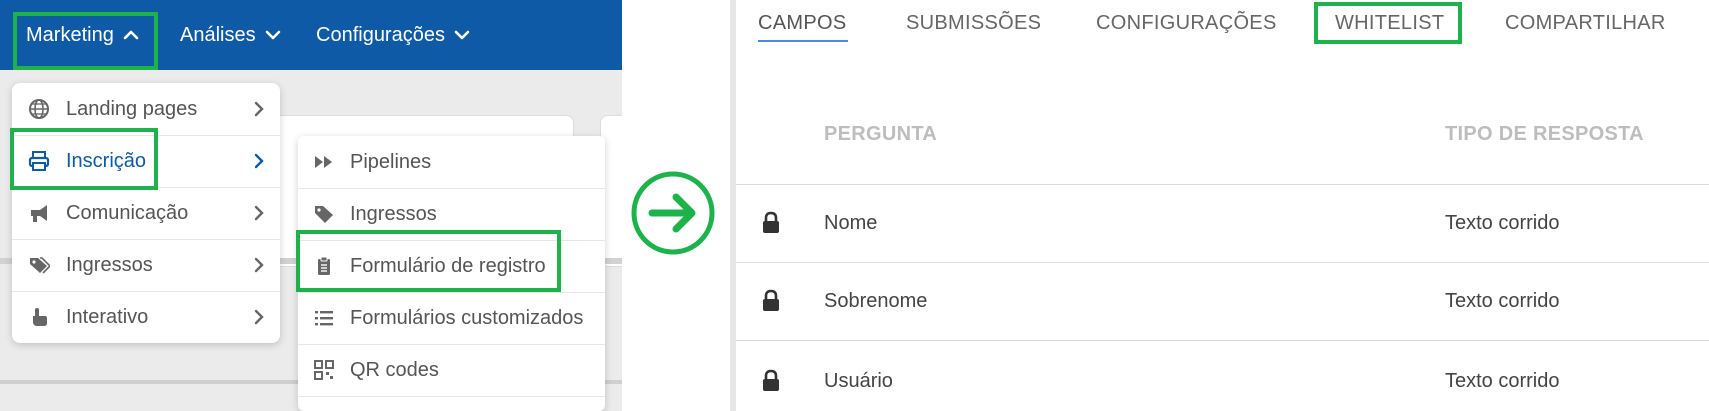  Describe the element at coordinates (673, 213) in the screenshot. I see `arrow-right-icon` at that location.